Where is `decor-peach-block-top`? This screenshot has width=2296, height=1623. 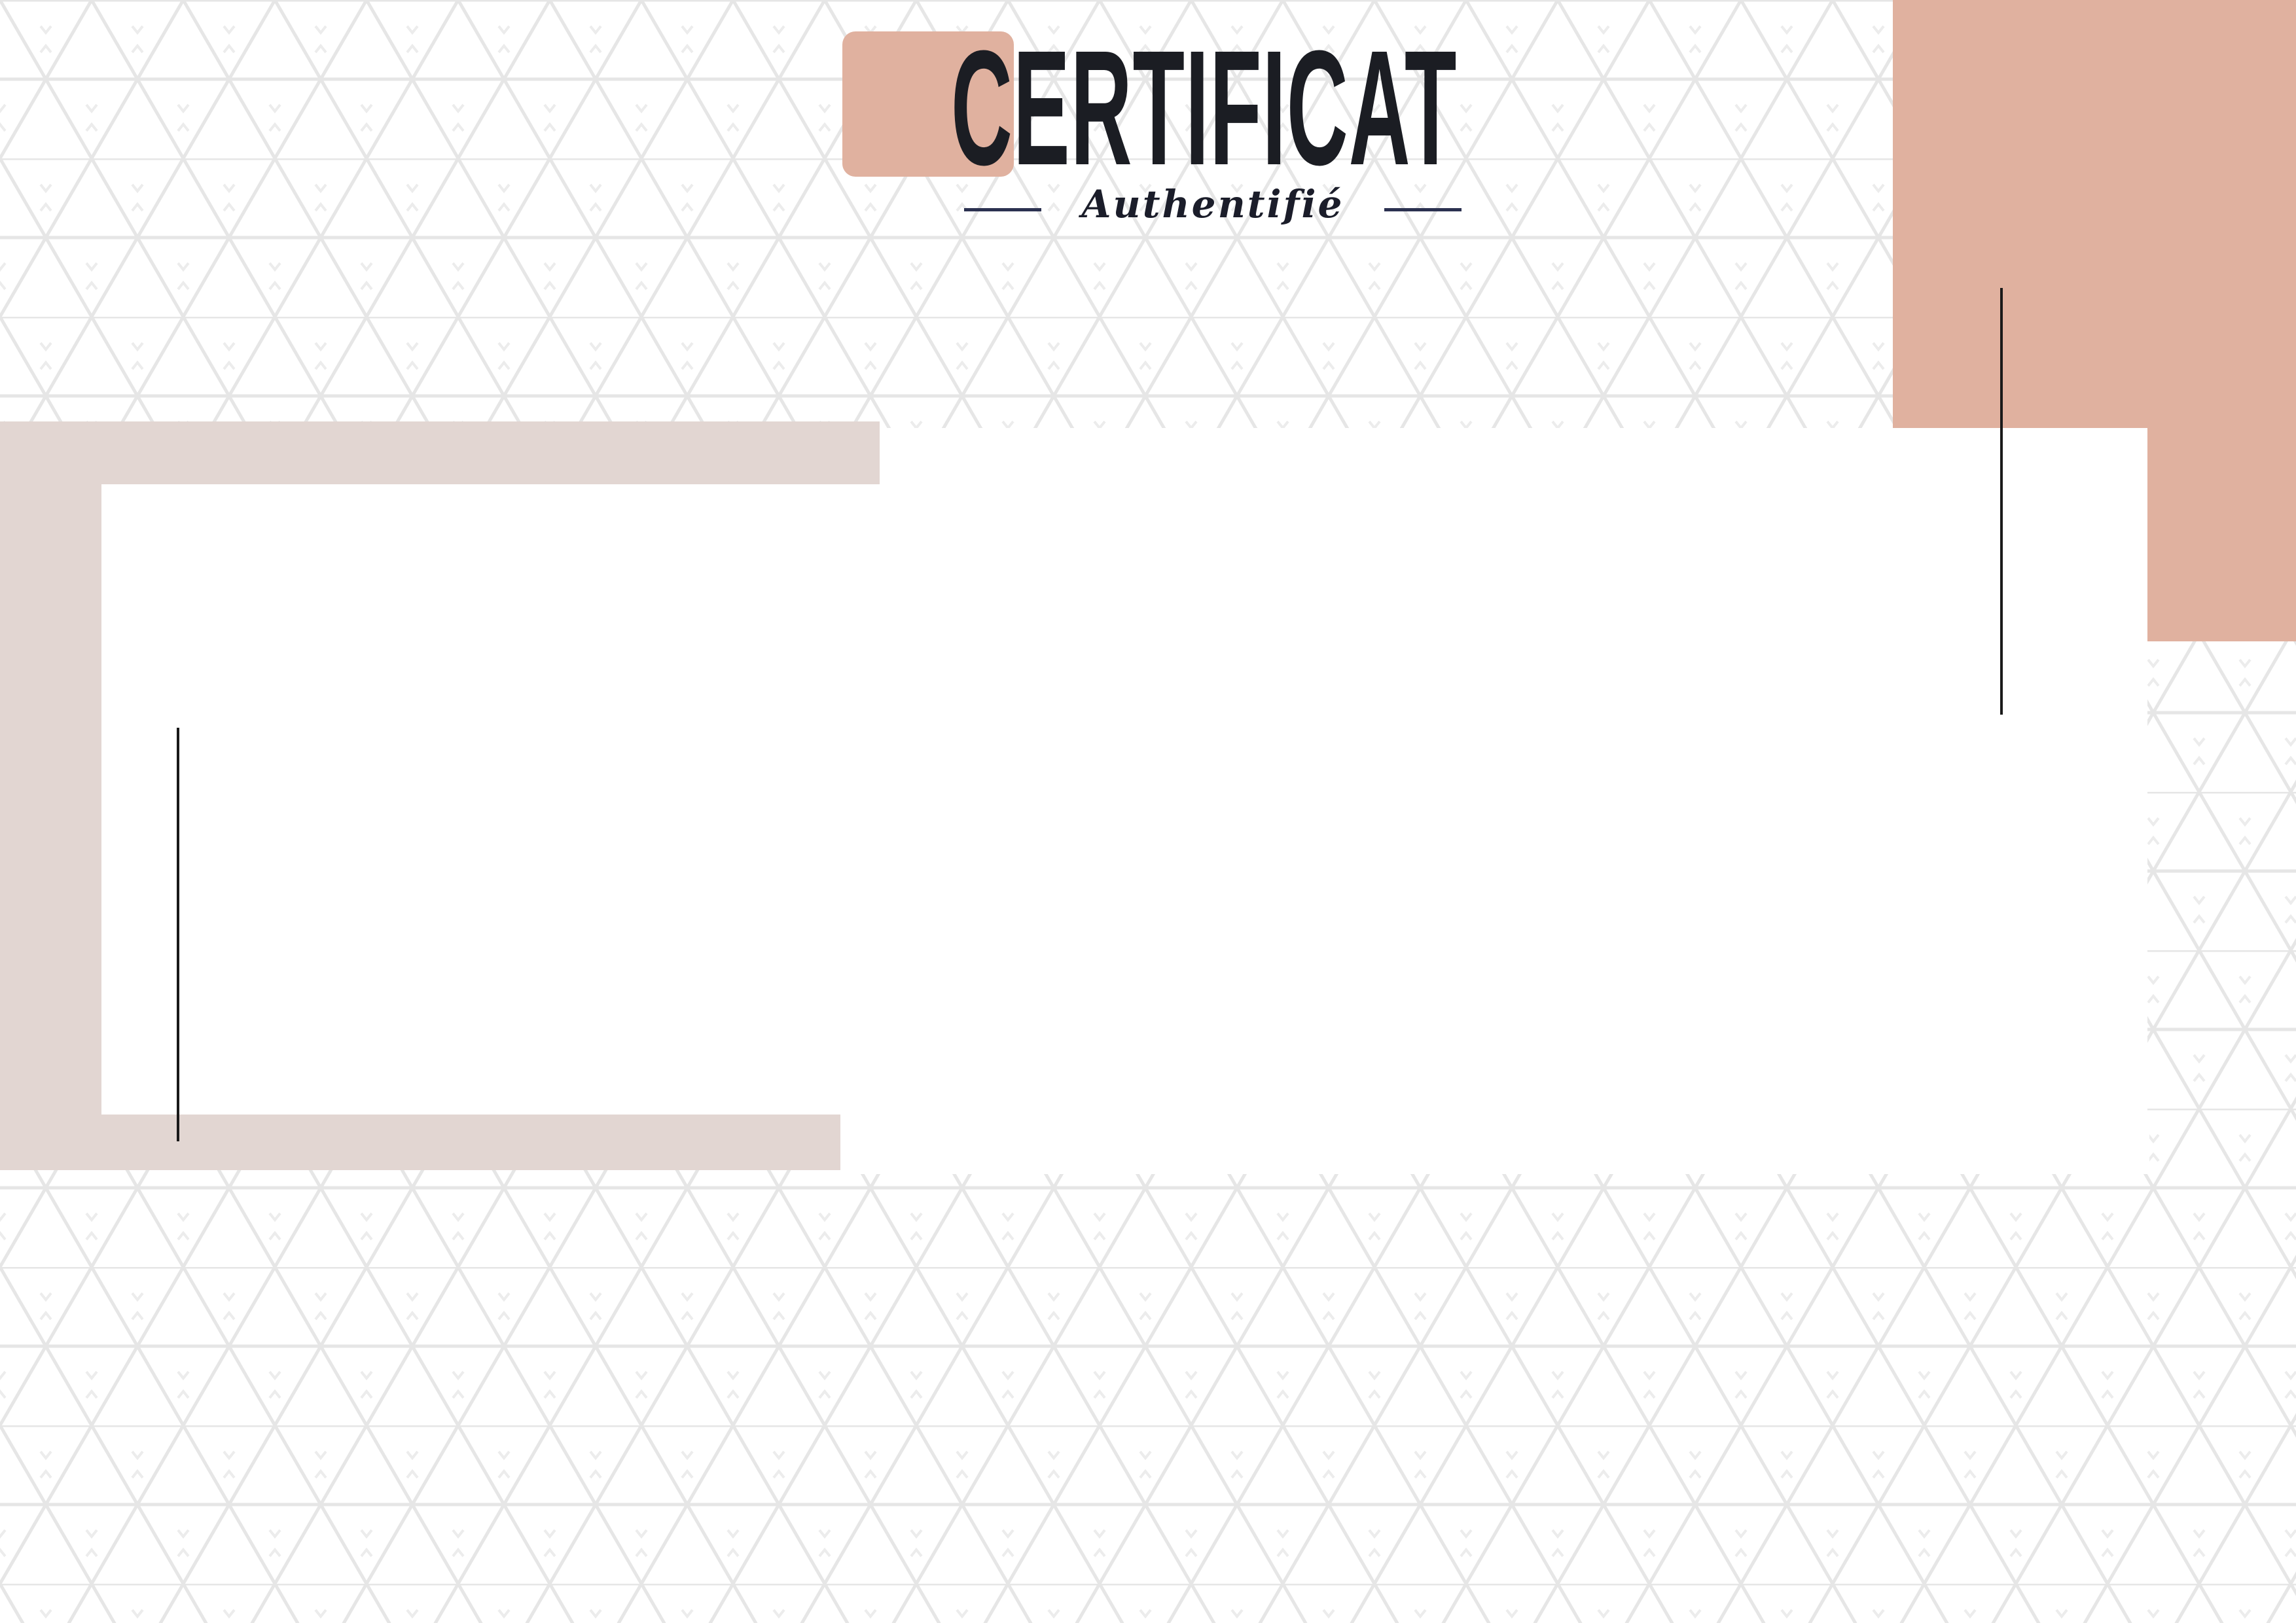
decor-peach-block-top is located at coordinates (2094, 214).